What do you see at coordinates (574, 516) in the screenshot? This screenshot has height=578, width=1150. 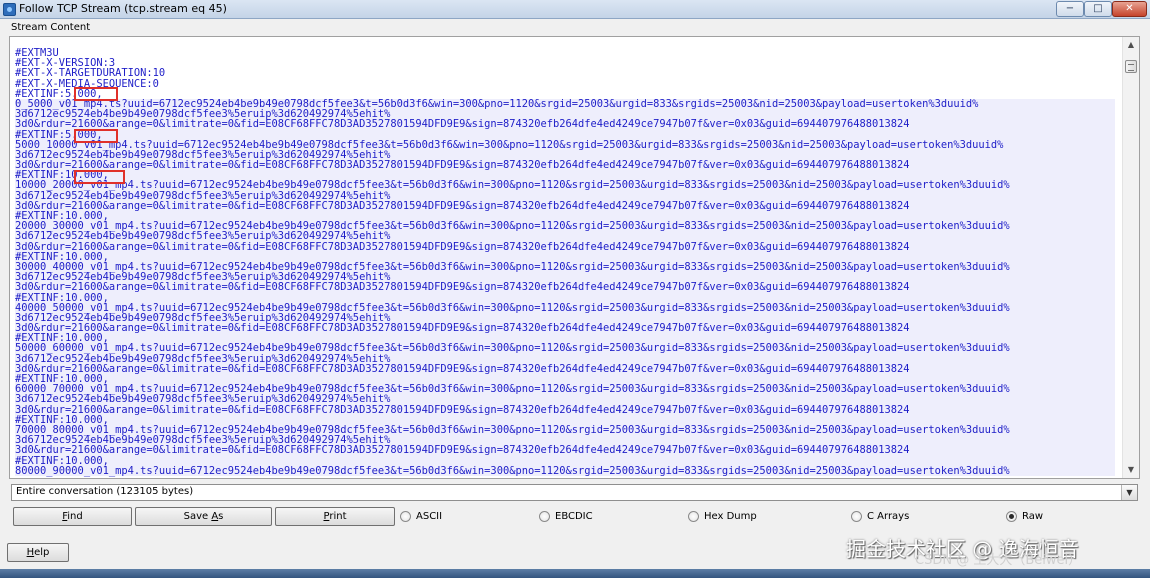 I see `radio-ebcdic-label: EBCDIC` at bounding box center [574, 516].